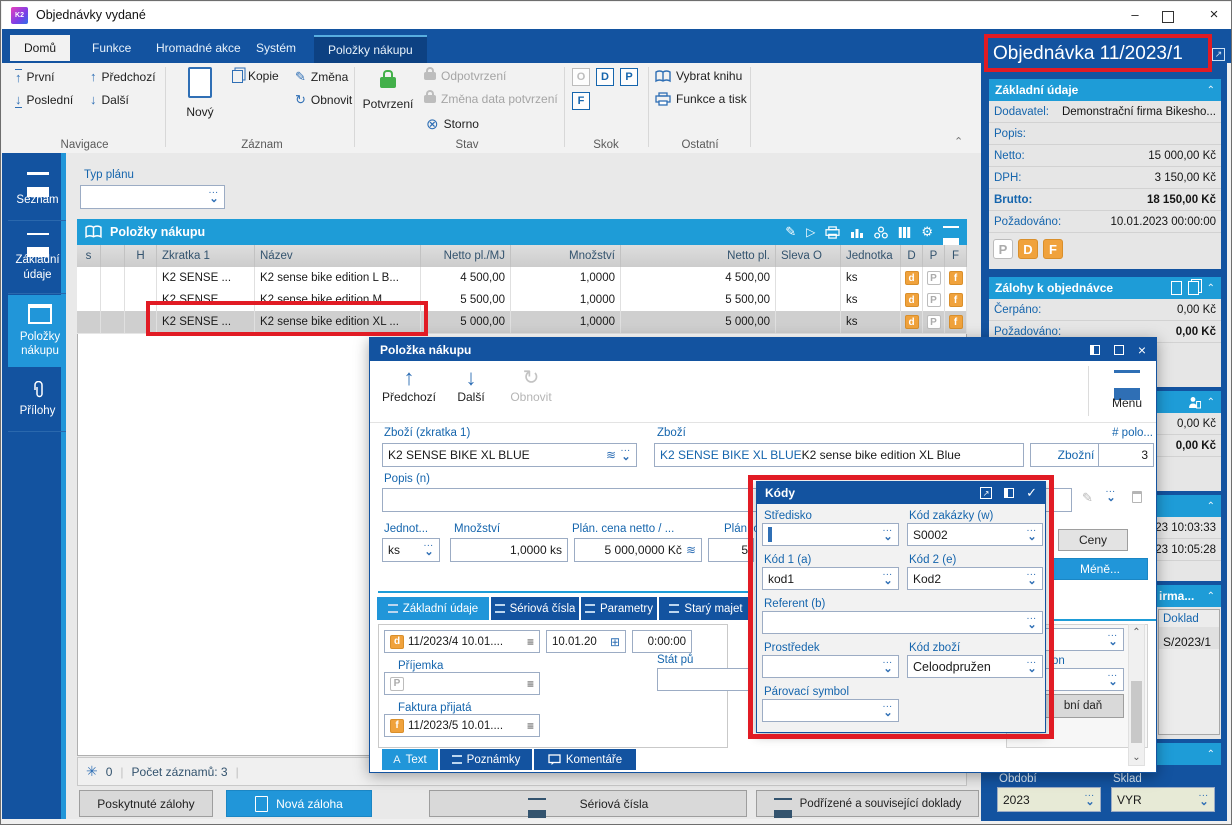 This screenshot has width=1232, height=825. What do you see at coordinates (871, 256) in the screenshot?
I see `column-header-jednotka: Jednotka` at bounding box center [871, 256].